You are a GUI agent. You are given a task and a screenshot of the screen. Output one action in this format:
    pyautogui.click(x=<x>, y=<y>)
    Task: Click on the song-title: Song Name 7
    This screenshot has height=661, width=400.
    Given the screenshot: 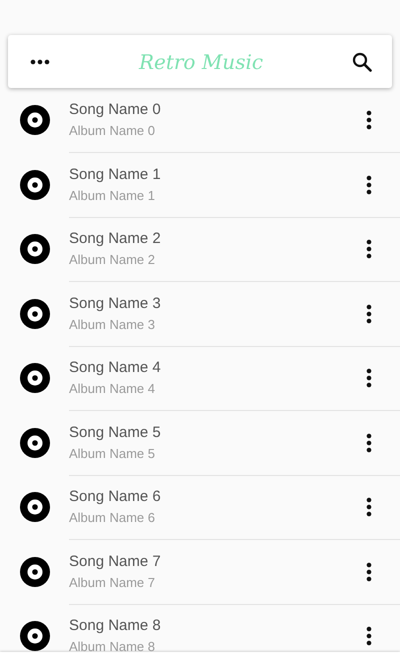 What is the action you would take?
    pyautogui.click(x=115, y=561)
    